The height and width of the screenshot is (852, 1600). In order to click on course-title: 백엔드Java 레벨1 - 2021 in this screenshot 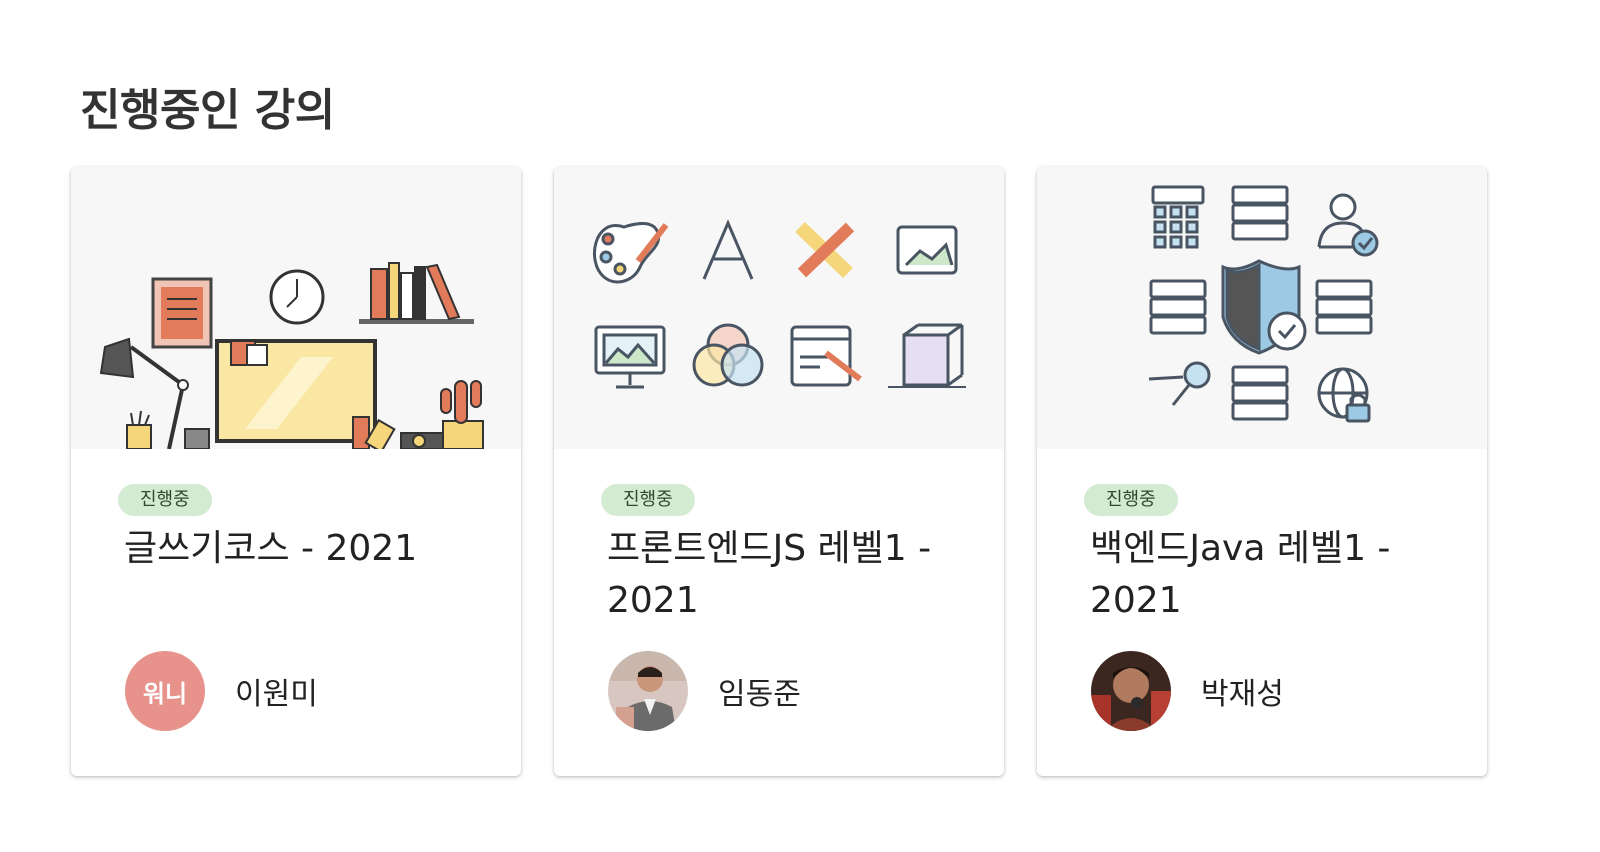, I will do `click(1270, 575)`.